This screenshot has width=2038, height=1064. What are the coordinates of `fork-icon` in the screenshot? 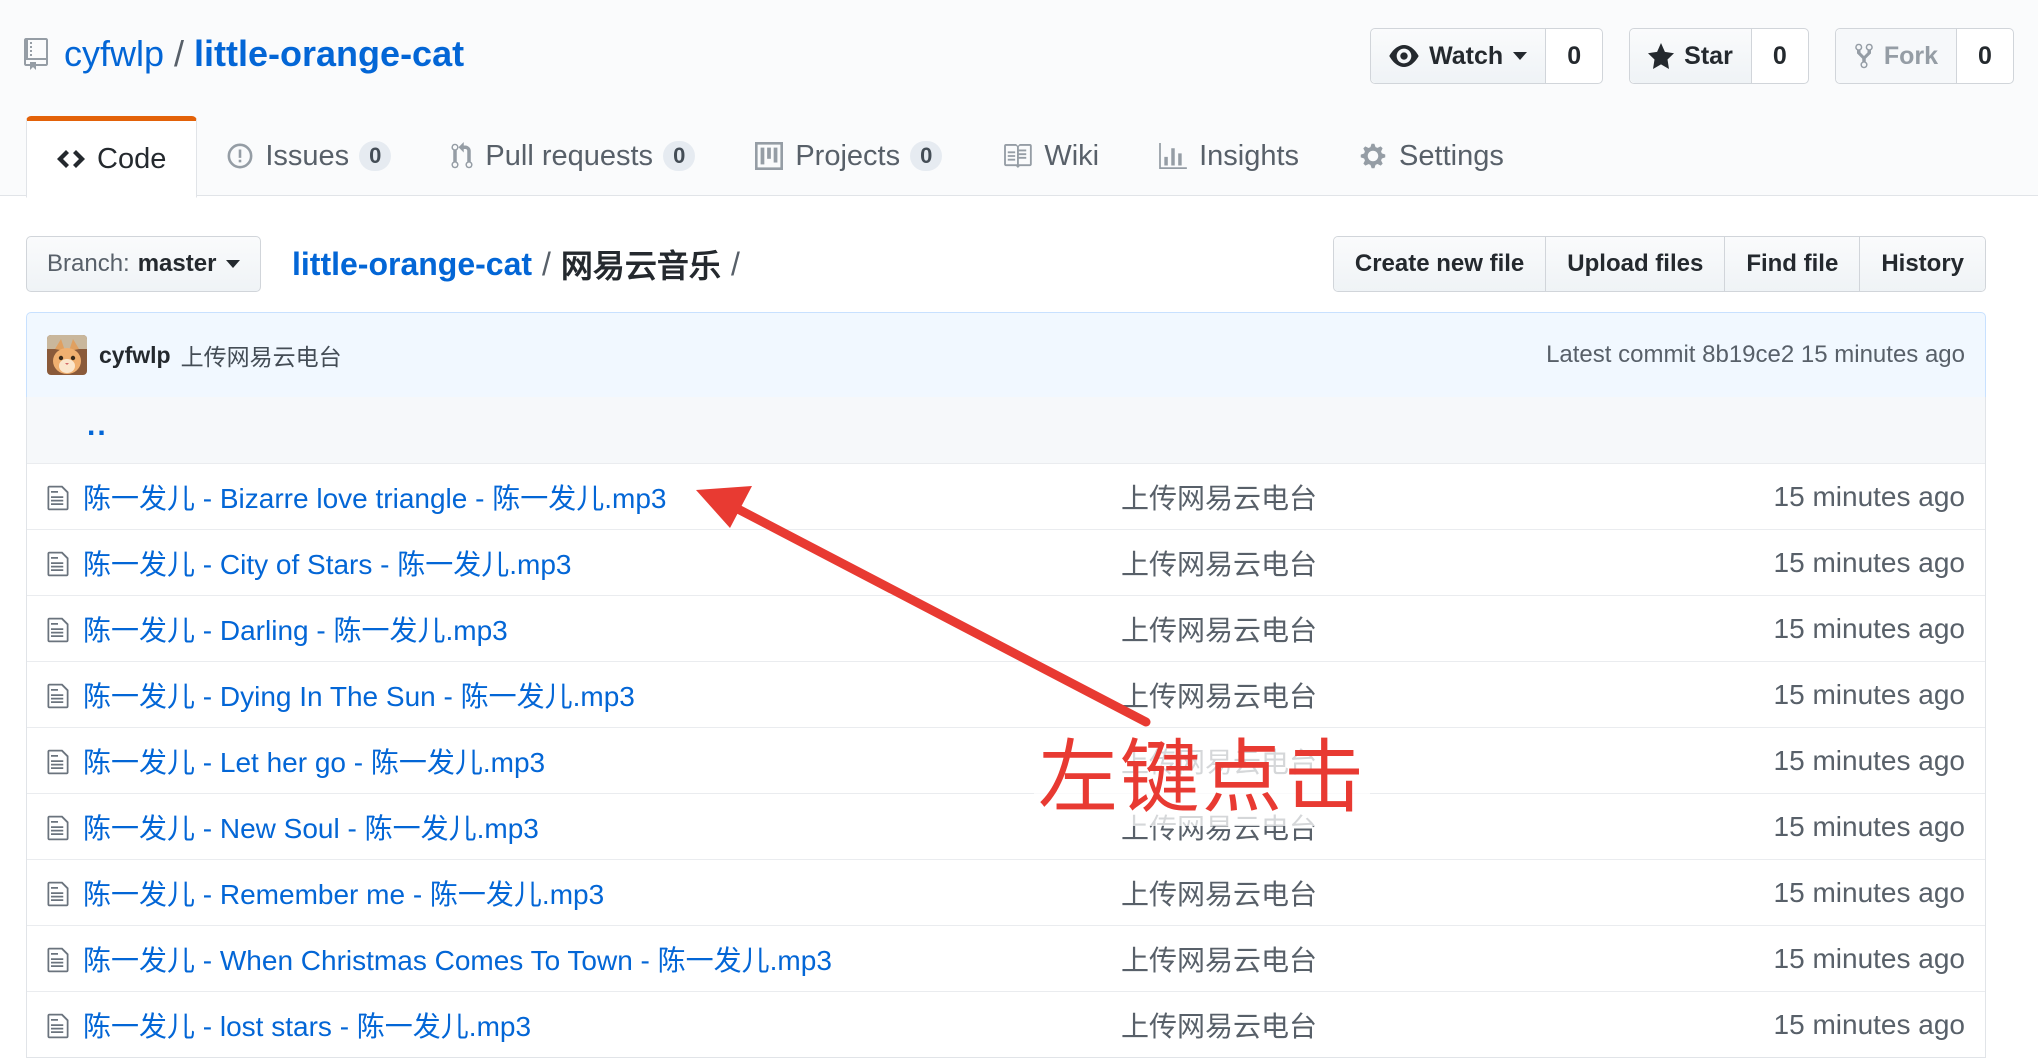 It's located at (1864, 56).